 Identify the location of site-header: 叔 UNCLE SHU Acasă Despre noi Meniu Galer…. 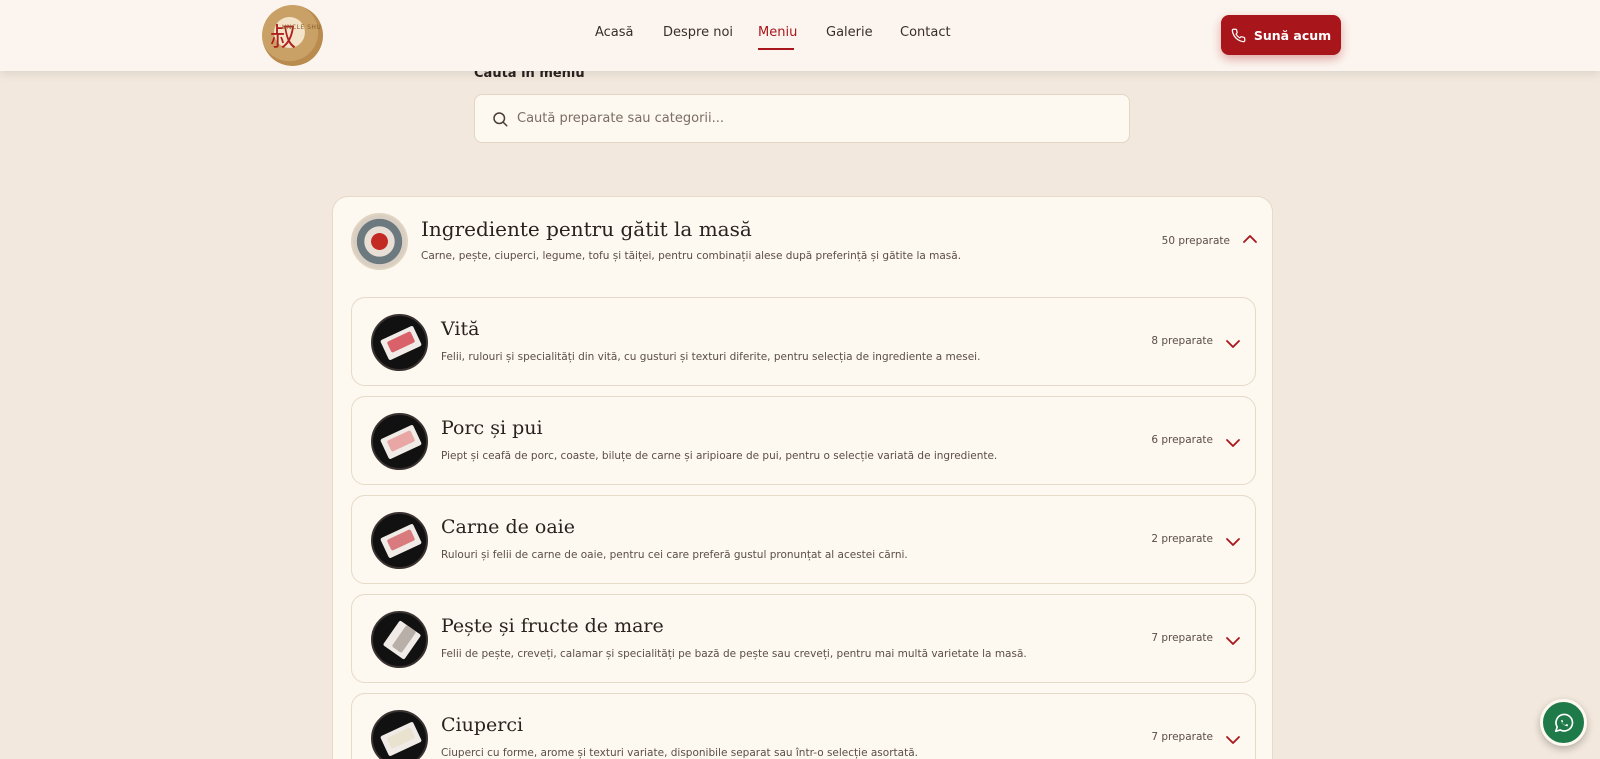
(800, 35).